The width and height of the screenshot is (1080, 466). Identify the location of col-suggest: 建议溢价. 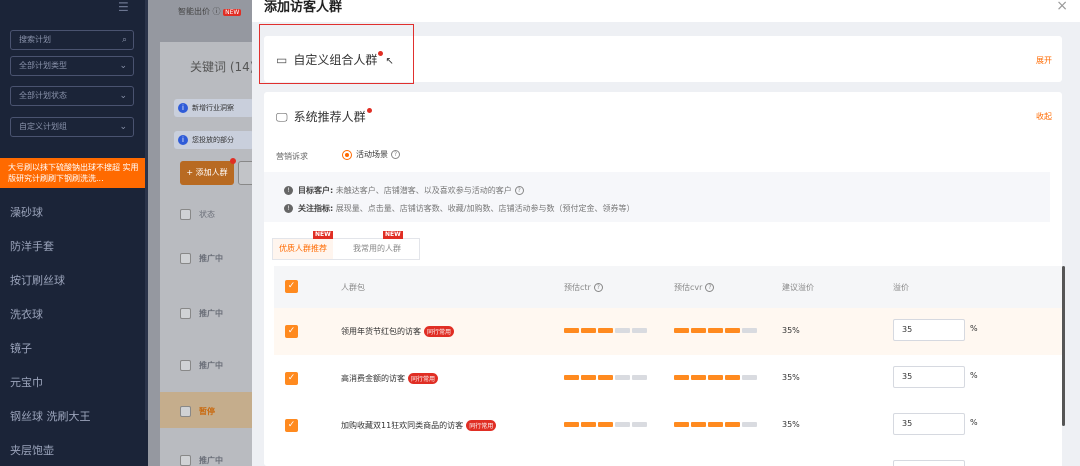
(798, 287).